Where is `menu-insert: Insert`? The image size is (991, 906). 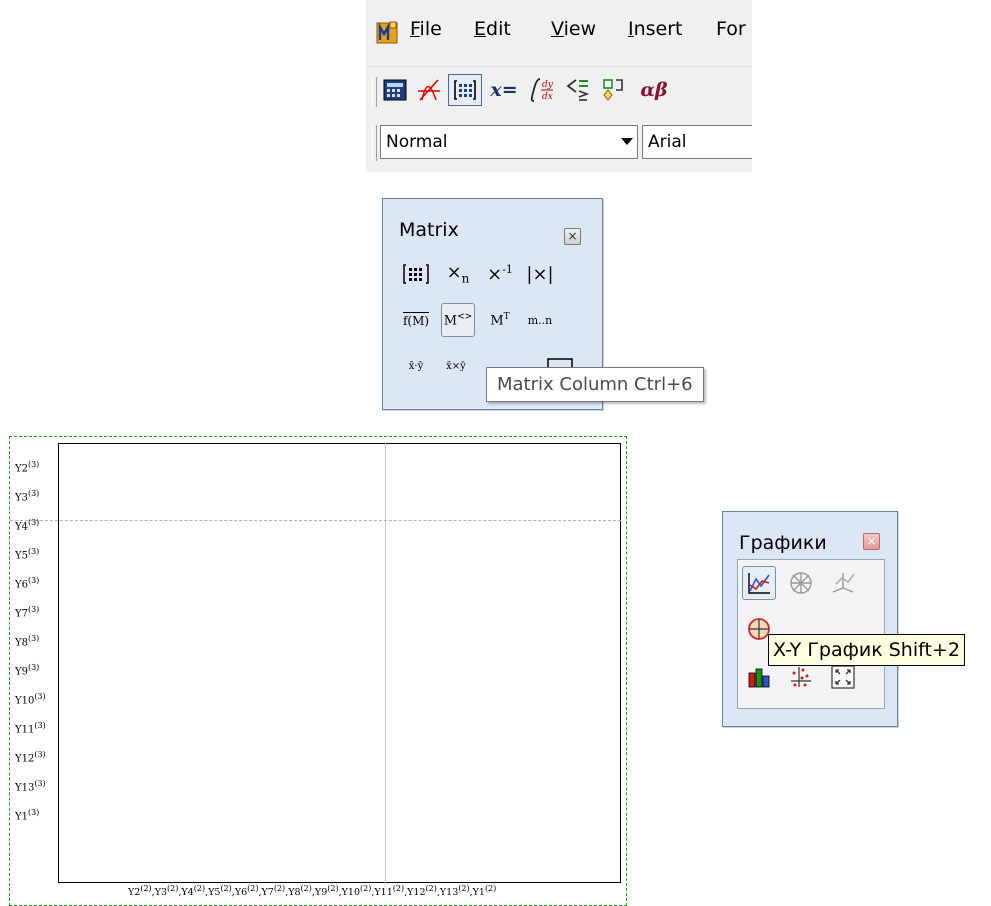 menu-insert: Insert is located at coordinates (655, 29).